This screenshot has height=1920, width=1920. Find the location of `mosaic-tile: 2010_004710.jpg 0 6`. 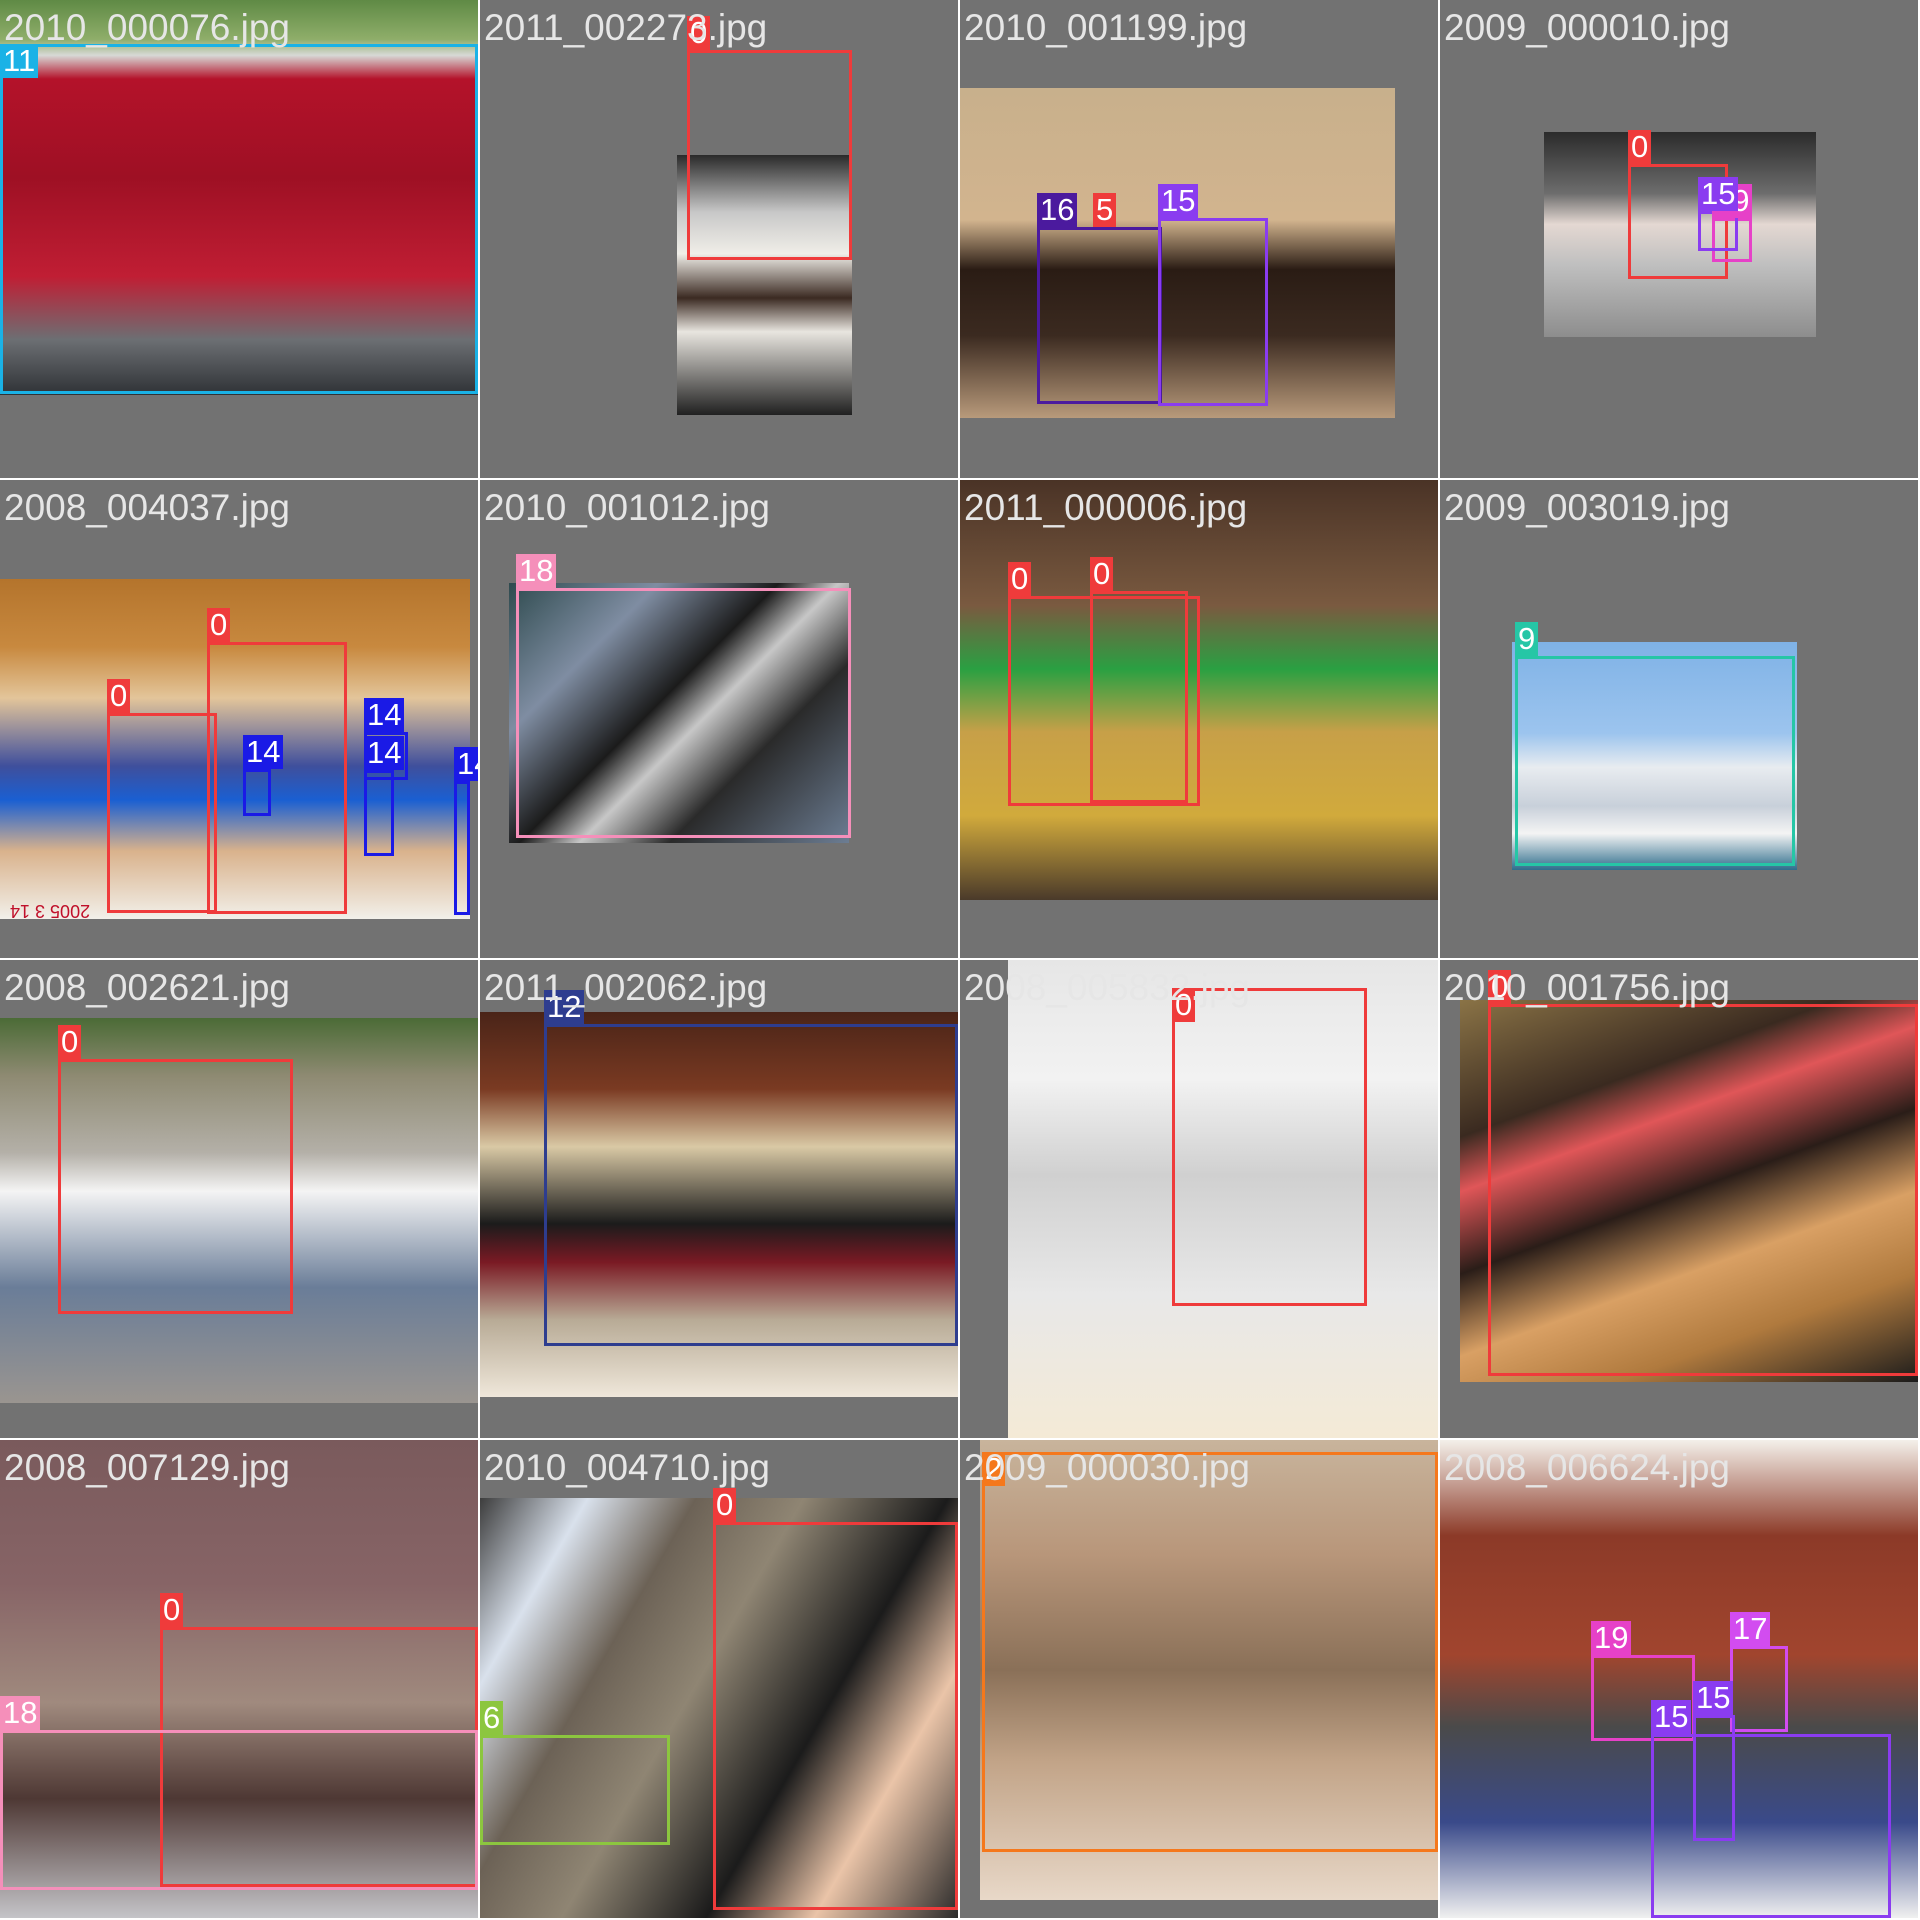

mosaic-tile: 2010_004710.jpg 0 6 is located at coordinates (719, 1679).